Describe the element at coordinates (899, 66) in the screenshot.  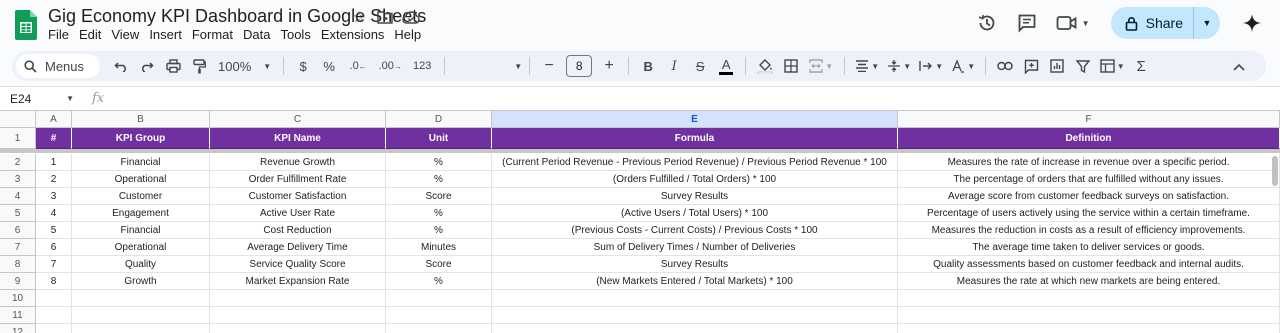
I see `vertical-align-icon: ▼` at that location.